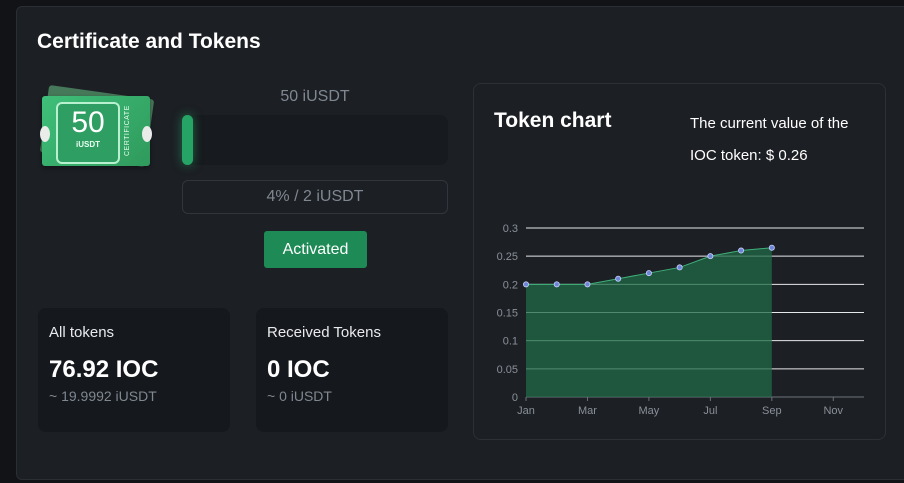 The width and height of the screenshot is (904, 483). What do you see at coordinates (510, 342) in the screenshot?
I see `y-tick-label: 0.1` at bounding box center [510, 342].